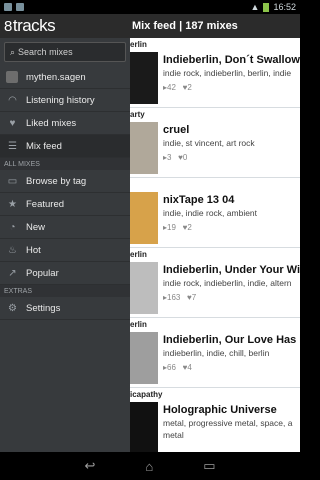 The image size is (320, 480). I want to click on home-icon: ⌂, so click(149, 466).